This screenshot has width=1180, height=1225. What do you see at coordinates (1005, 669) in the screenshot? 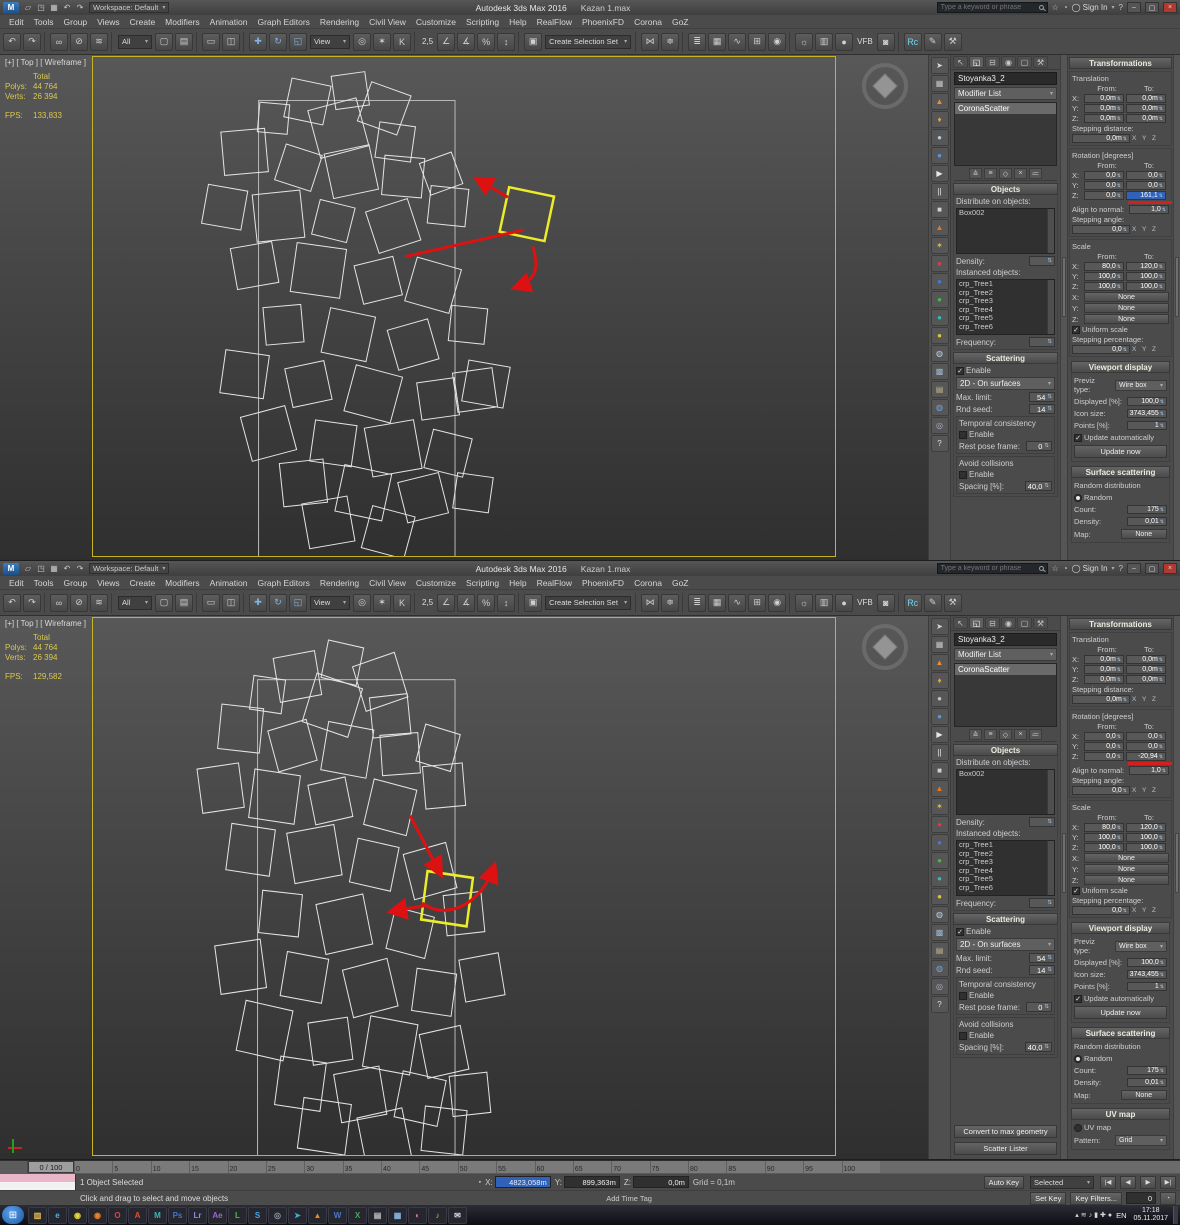
I see `modifier-stack-item: CoronaScatter` at bounding box center [1005, 669].